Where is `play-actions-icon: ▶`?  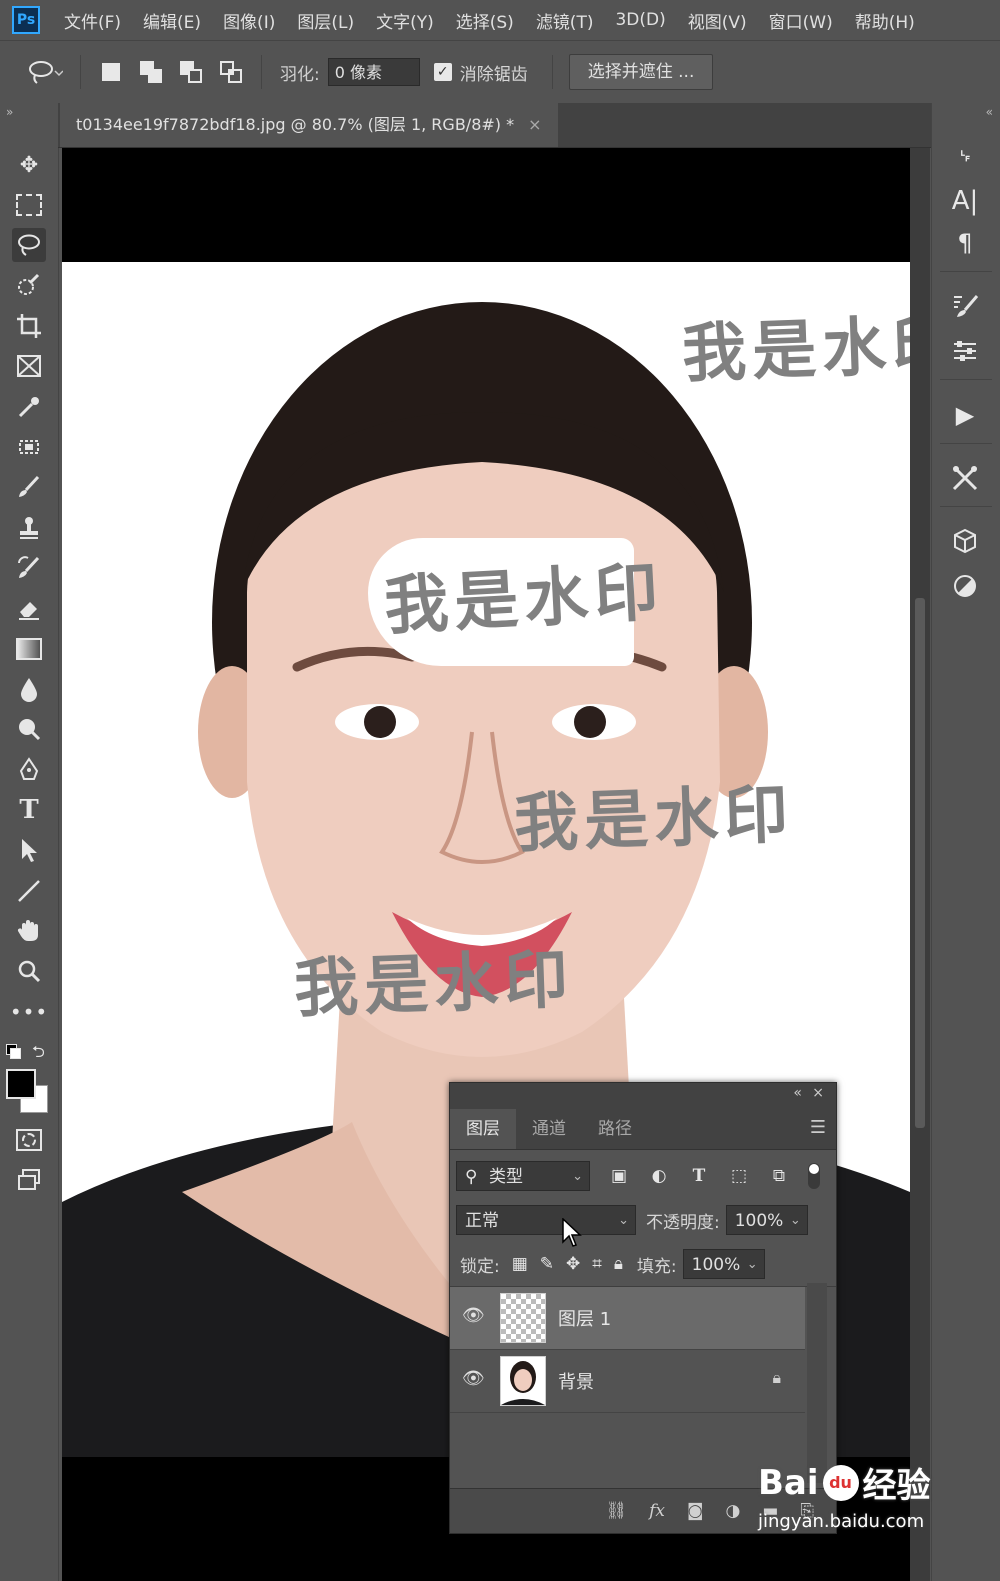
play-actions-icon: ▶ is located at coordinates (965, 415).